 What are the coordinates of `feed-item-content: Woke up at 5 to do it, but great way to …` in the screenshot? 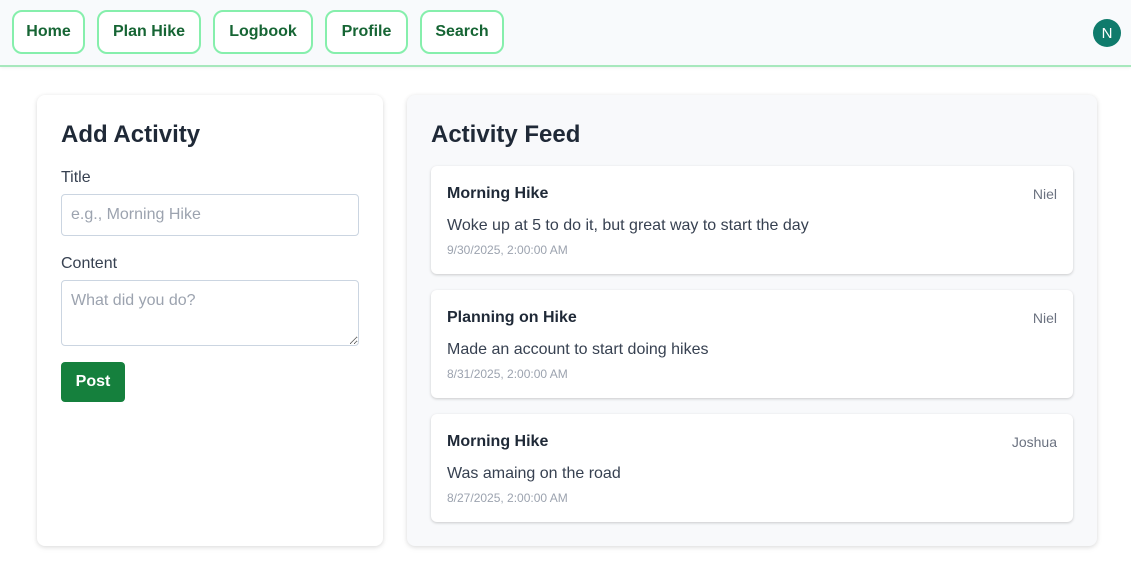 It's located at (628, 225).